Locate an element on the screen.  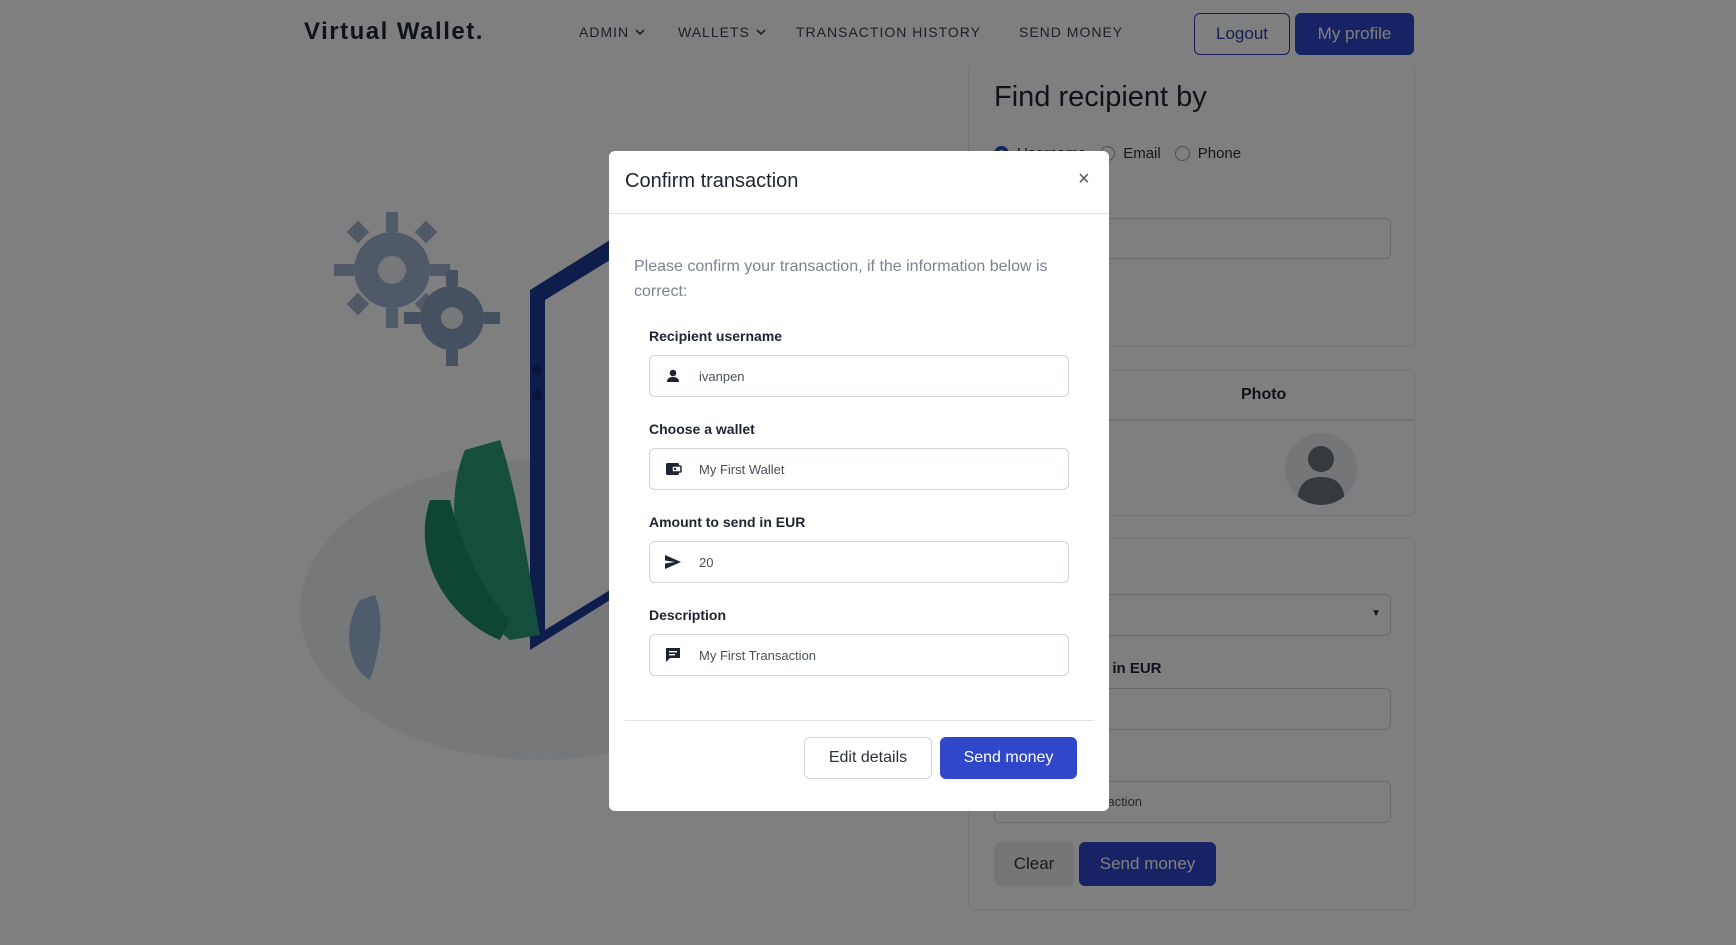
close-icon: × is located at coordinates (1084, 179).